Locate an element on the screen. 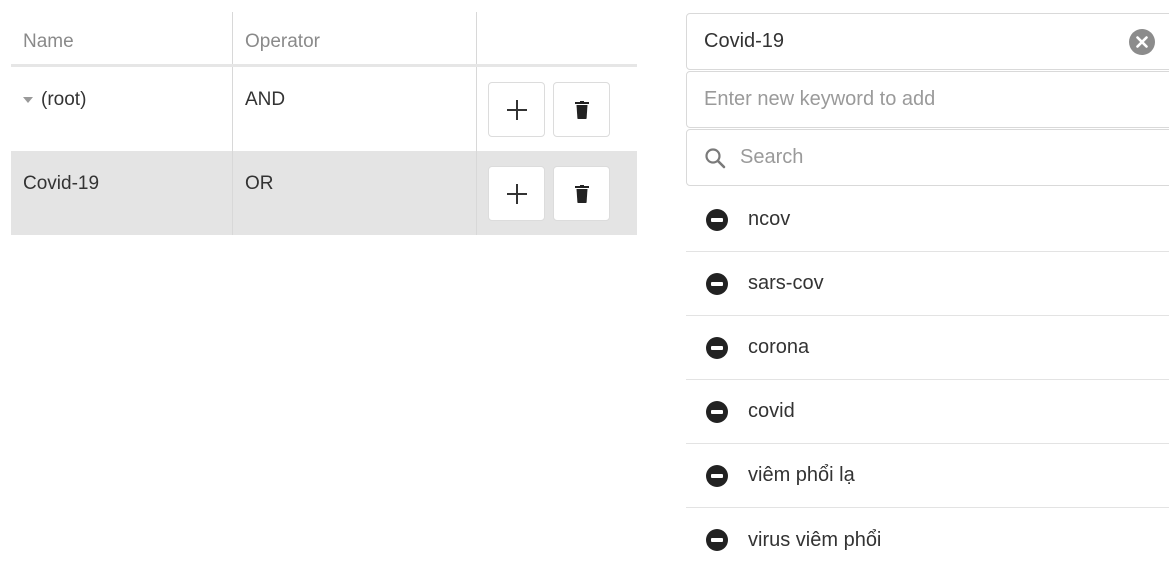  tree-row-root: (root) AND is located at coordinates (324, 109).